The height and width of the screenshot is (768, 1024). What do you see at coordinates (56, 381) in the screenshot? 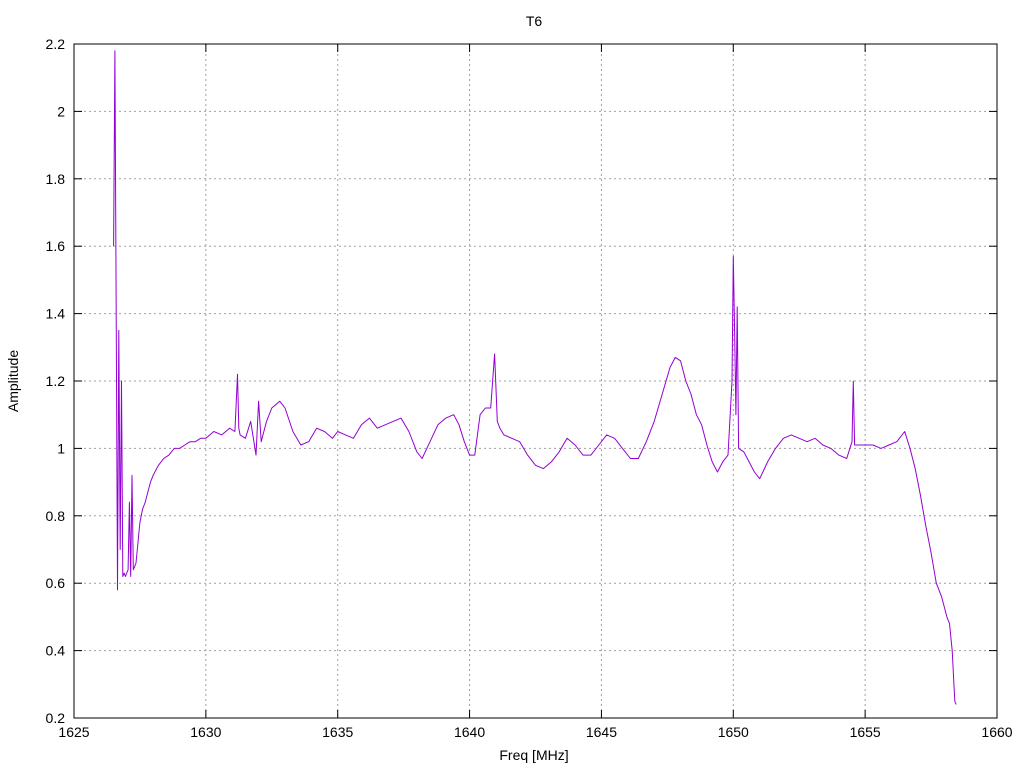
I see `y-tick-label: 1.2` at bounding box center [56, 381].